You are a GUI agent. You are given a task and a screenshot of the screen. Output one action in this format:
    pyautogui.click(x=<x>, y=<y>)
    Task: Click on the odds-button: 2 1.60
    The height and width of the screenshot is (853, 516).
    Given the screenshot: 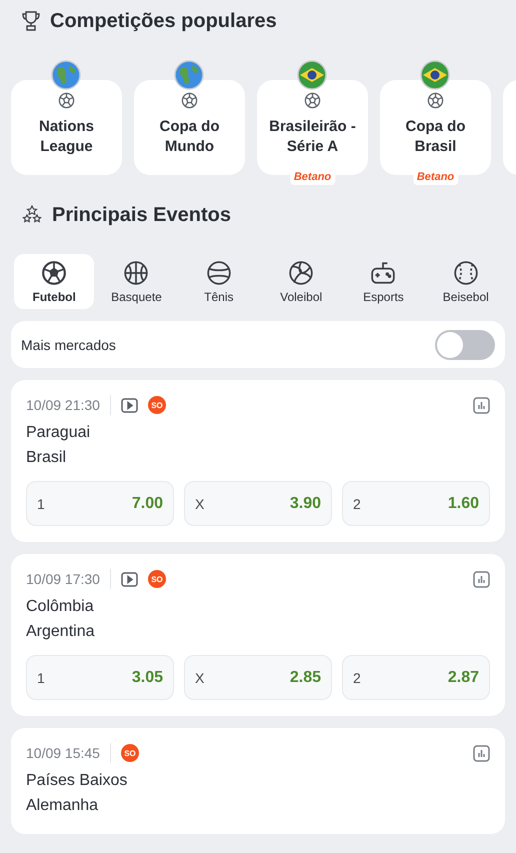 What is the action you would take?
    pyautogui.click(x=416, y=503)
    